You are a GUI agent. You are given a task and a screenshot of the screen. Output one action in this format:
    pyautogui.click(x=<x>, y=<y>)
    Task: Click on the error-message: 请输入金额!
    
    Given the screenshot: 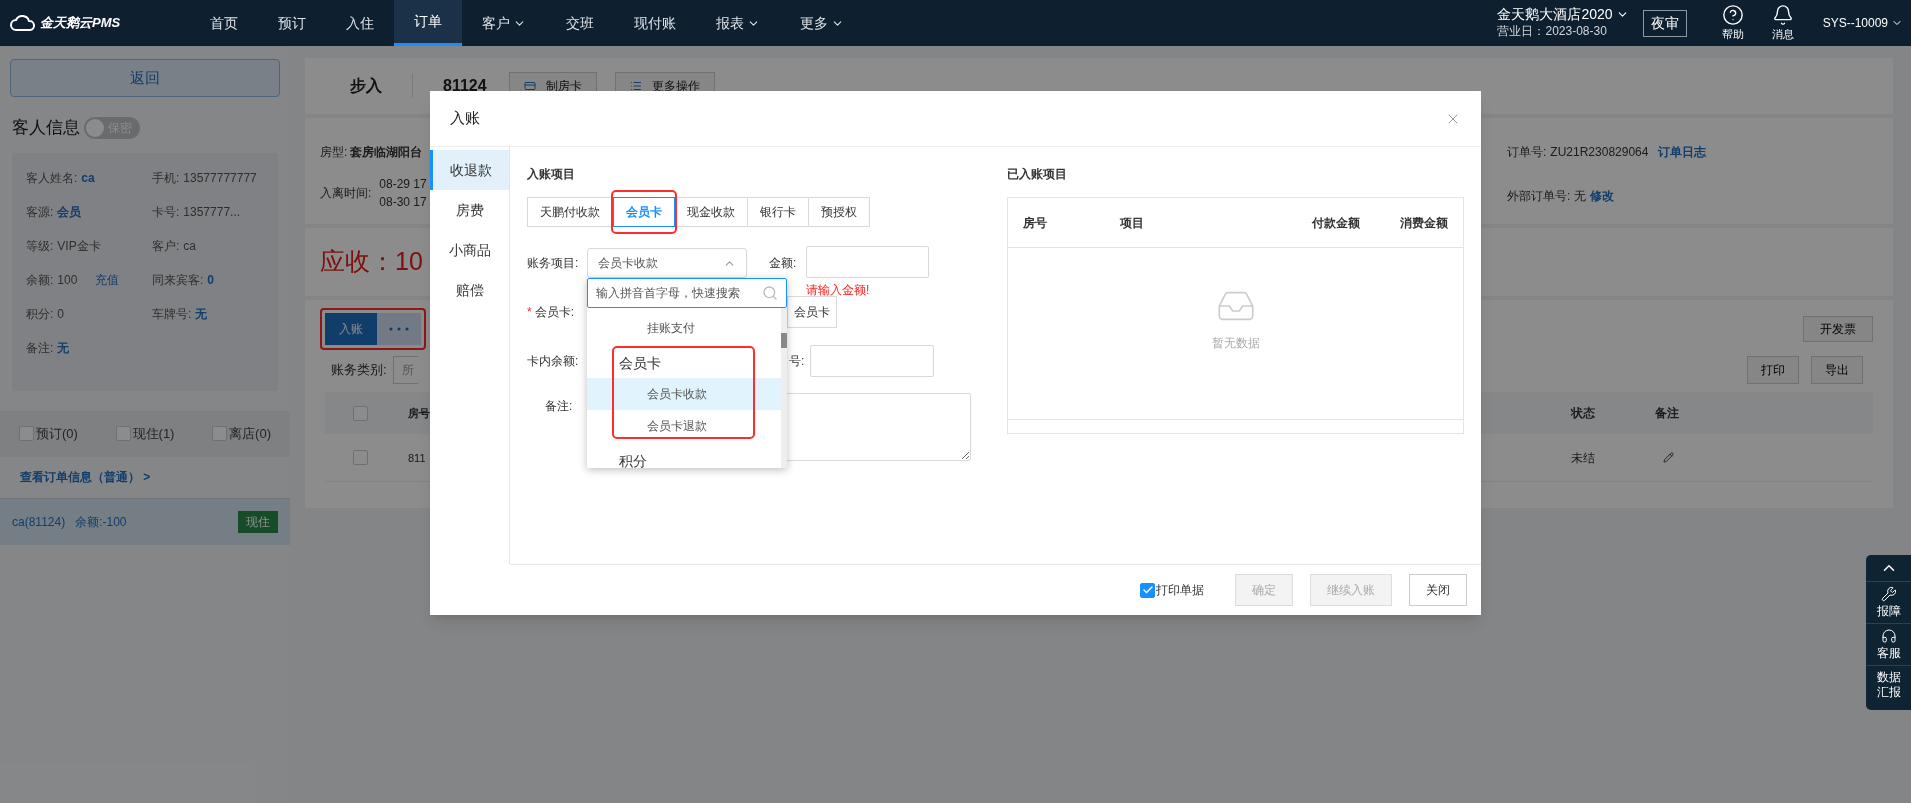 What is the action you would take?
    pyautogui.click(x=838, y=290)
    